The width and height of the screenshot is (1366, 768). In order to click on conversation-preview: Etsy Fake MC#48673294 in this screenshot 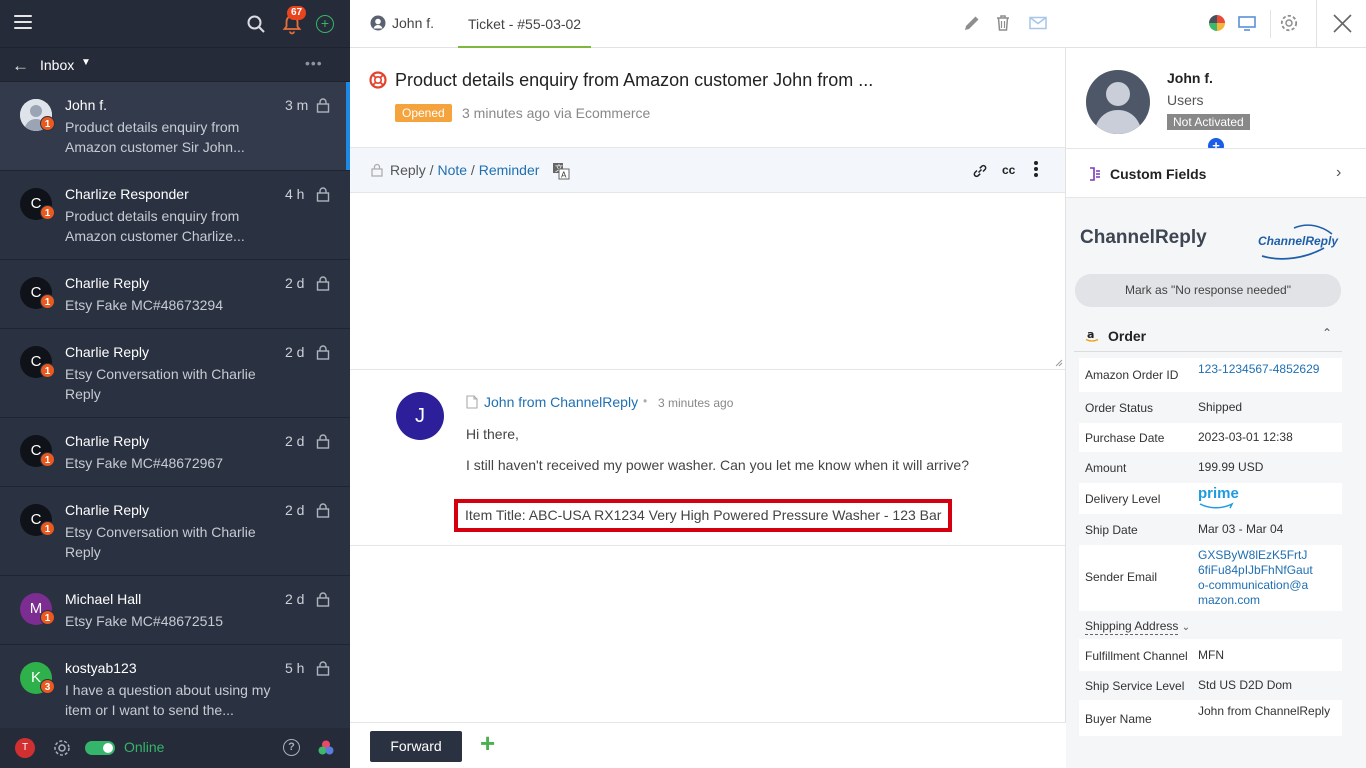, I will do `click(144, 305)`.